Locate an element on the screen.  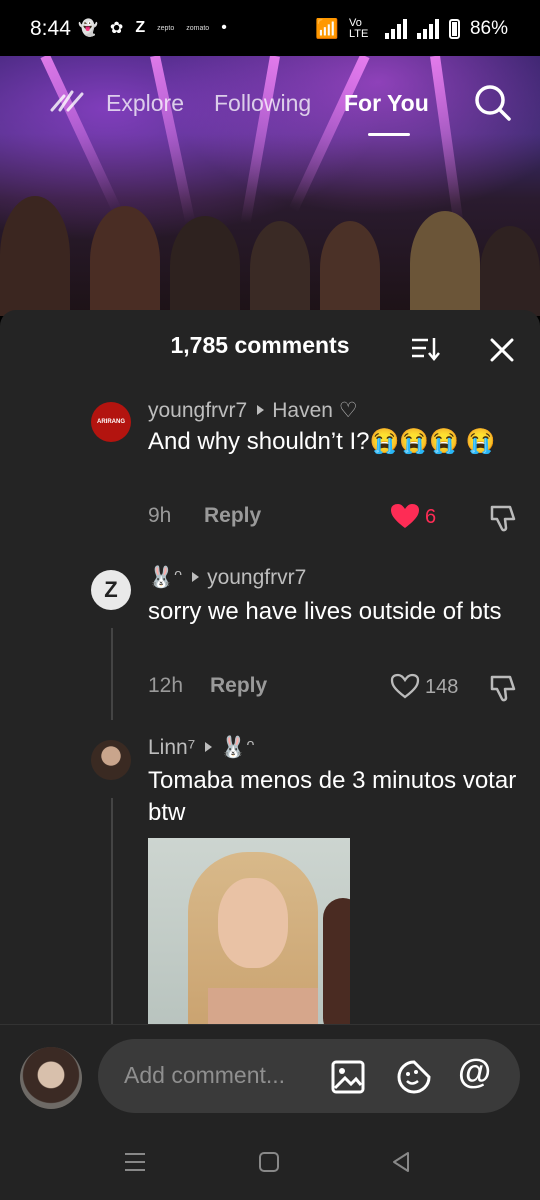
search-icon is located at coordinates (493, 103).